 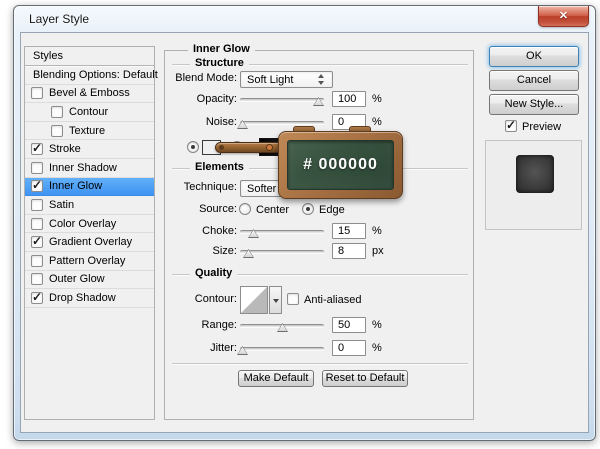 What do you see at coordinates (216, 99) in the screenshot?
I see `opacity-label: Opacity:` at bounding box center [216, 99].